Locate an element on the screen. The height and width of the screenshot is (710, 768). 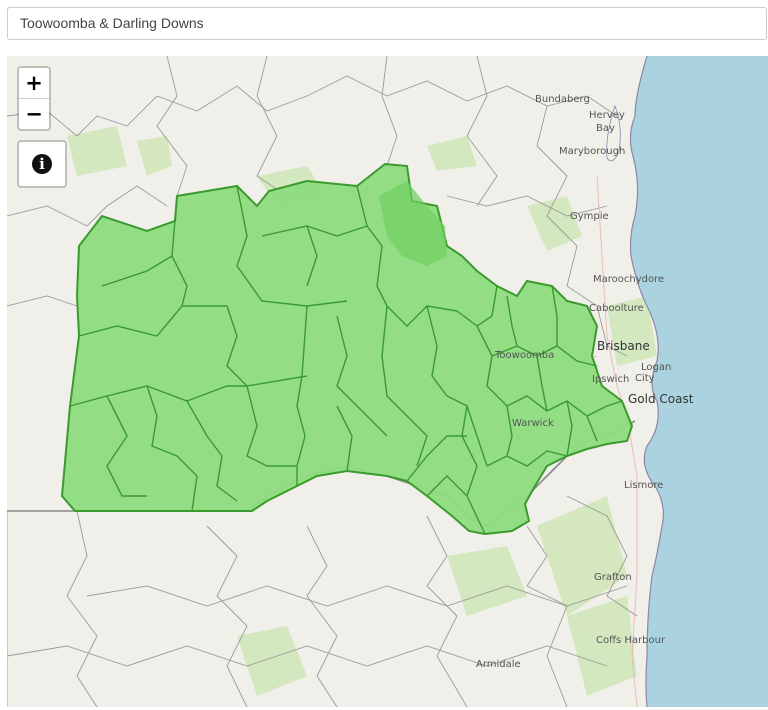
place-label: Caboolture is located at coordinates (616, 308).